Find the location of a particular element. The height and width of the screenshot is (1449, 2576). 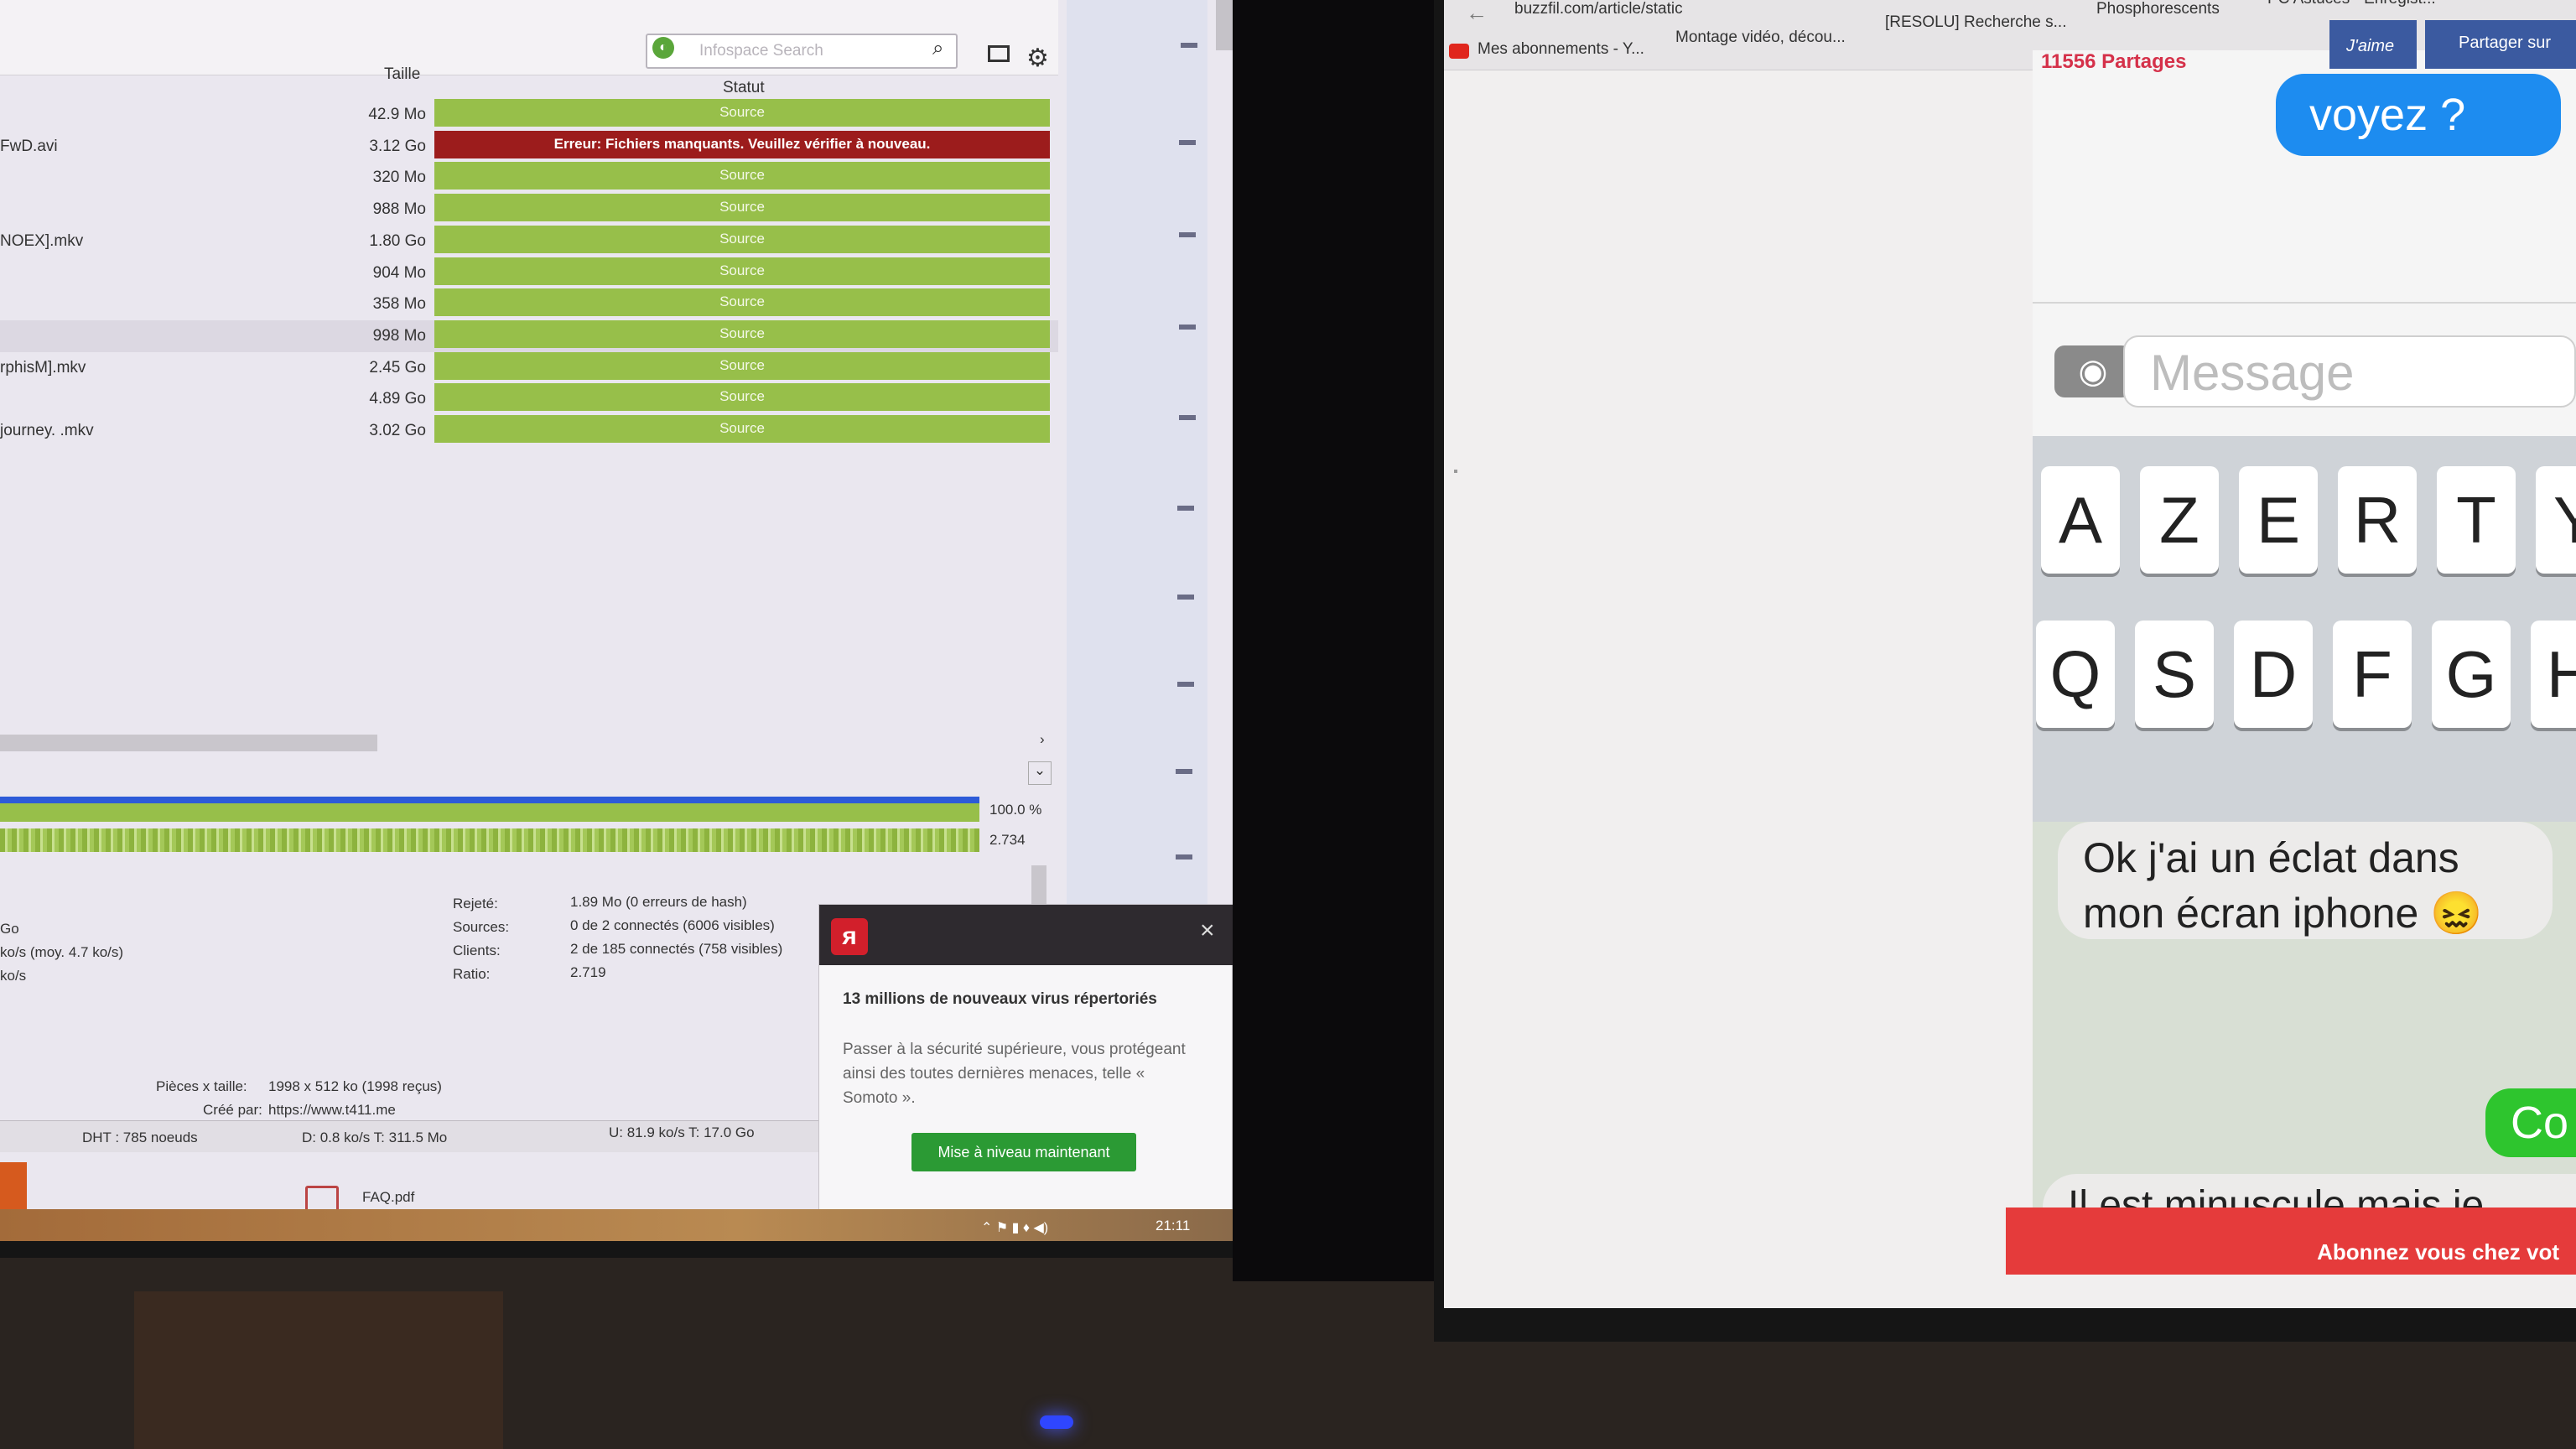

torrent-size: 988 Mo is located at coordinates (399, 209).